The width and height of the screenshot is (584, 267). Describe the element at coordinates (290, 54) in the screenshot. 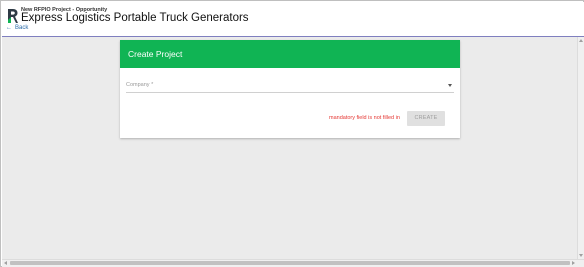

I see `card-header: Create Project` at that location.